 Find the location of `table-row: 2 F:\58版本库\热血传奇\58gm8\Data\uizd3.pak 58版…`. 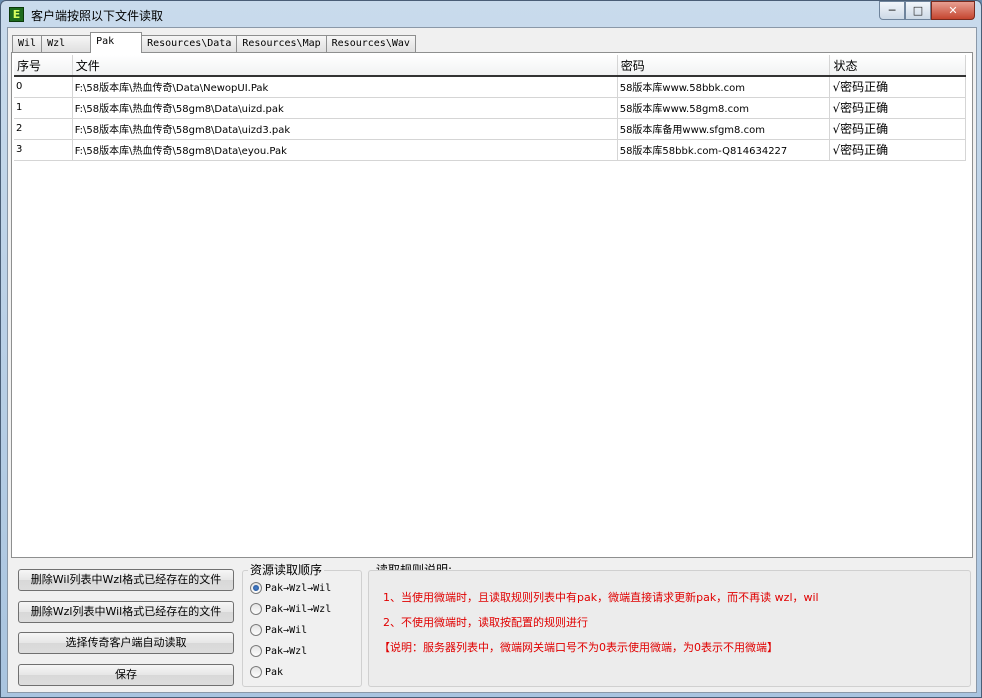

table-row: 2 F:\58版本库\热血传奇\58gm8\Data\uizd3.pak 58版… is located at coordinates (490, 129).